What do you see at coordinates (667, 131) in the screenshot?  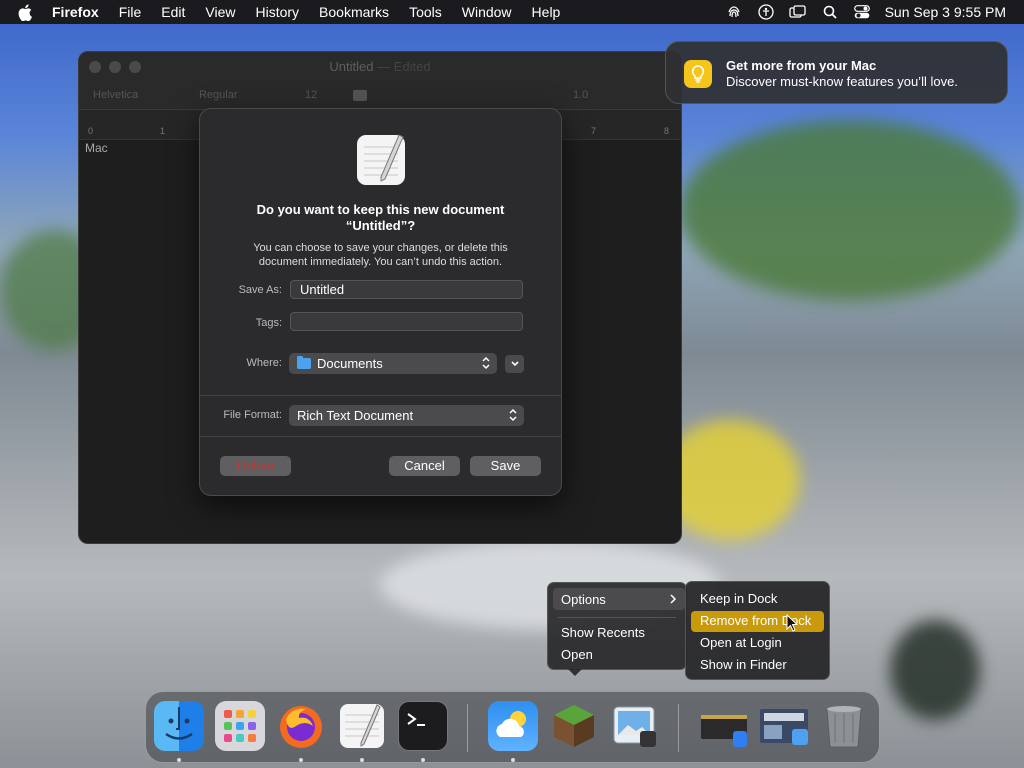 I see `ruler-mark: 8` at bounding box center [667, 131].